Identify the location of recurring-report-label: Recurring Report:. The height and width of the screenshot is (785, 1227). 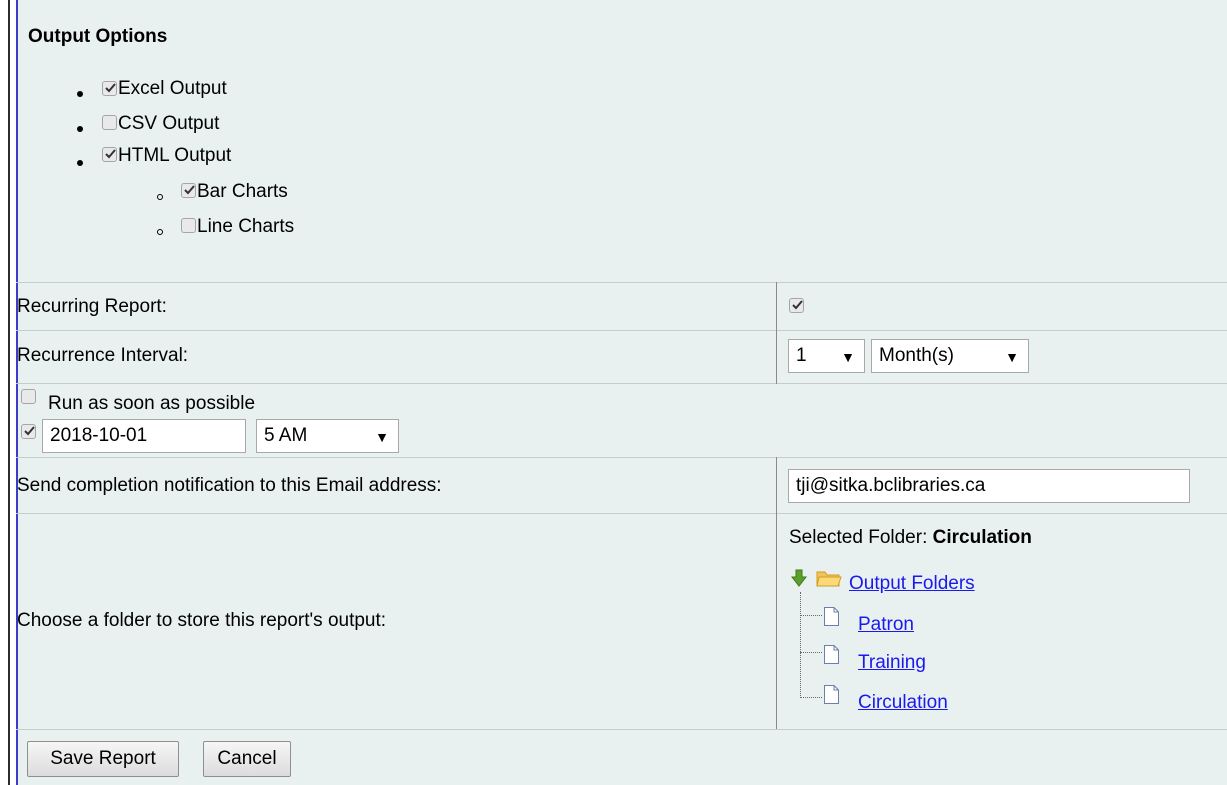
(92, 306).